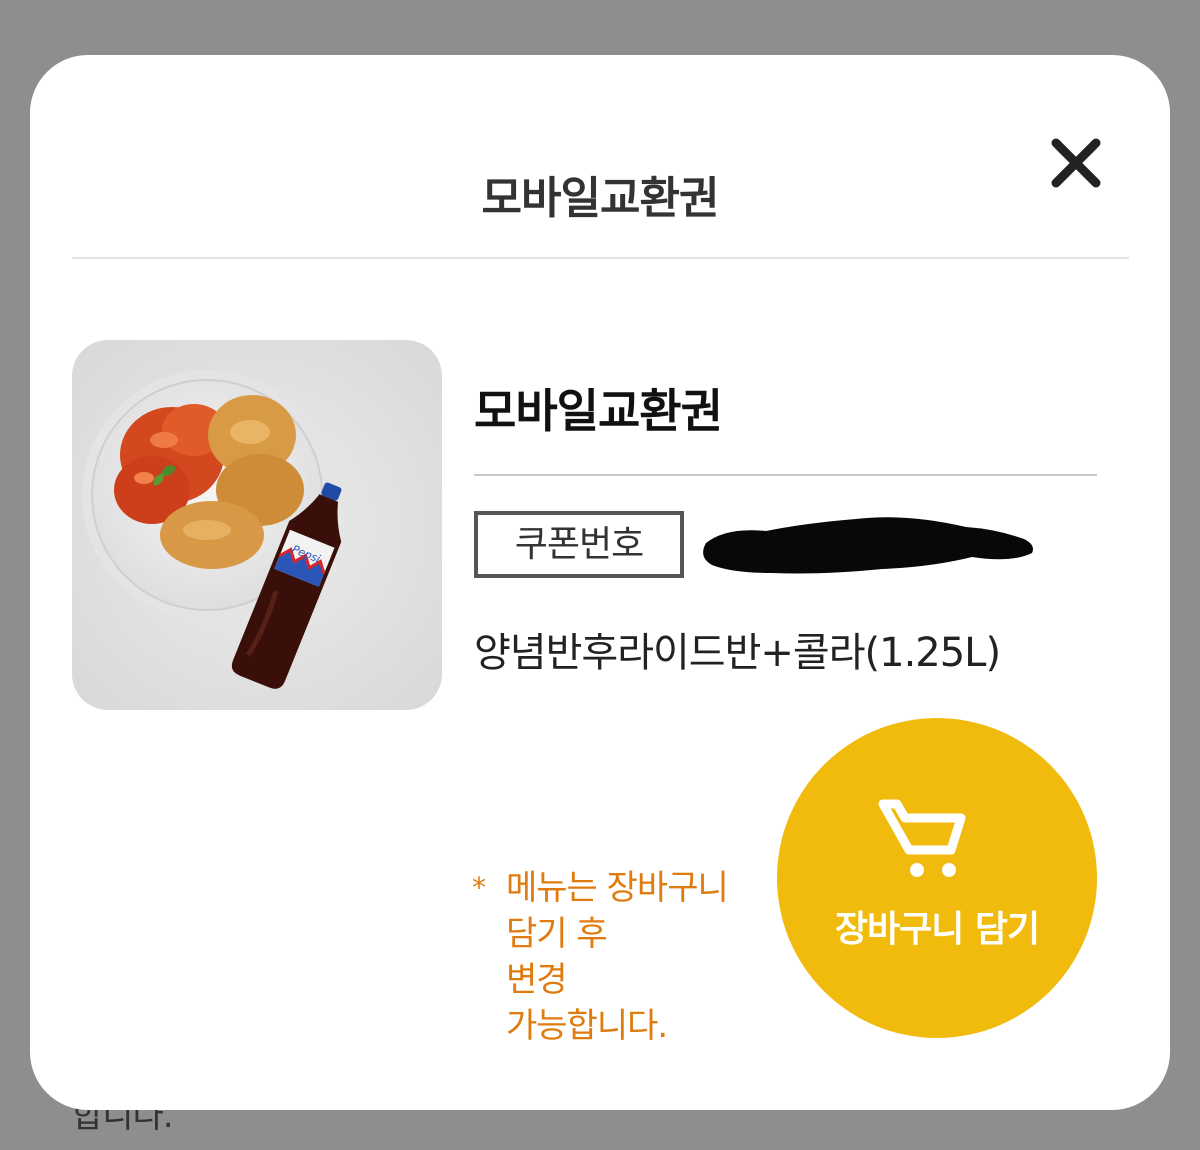  I want to click on modal-title: 모바일교환권, so click(600, 198).